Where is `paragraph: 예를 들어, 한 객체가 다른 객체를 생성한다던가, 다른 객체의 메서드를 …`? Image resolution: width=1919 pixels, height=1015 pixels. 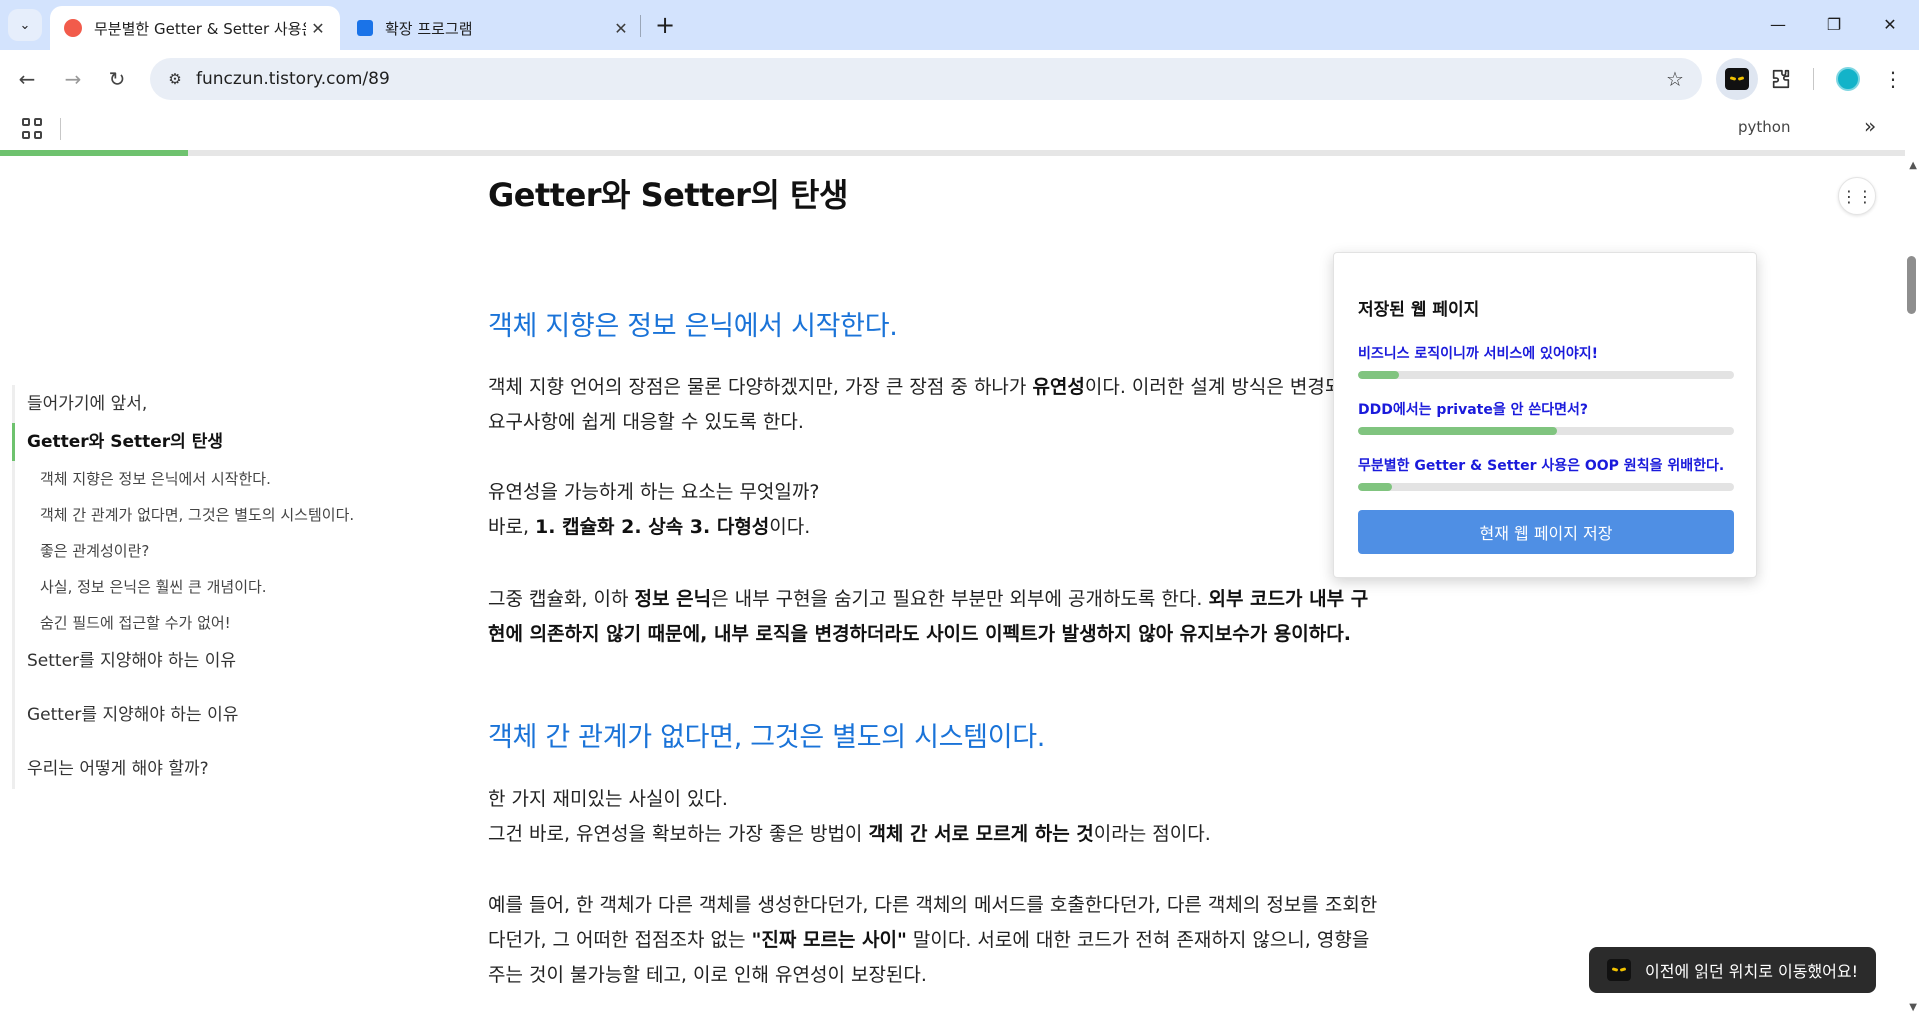
paragraph: 예를 들어, 한 객체가 다른 객체를 생성한다던가, 다른 객체의 메서드를 … is located at coordinates (933, 940).